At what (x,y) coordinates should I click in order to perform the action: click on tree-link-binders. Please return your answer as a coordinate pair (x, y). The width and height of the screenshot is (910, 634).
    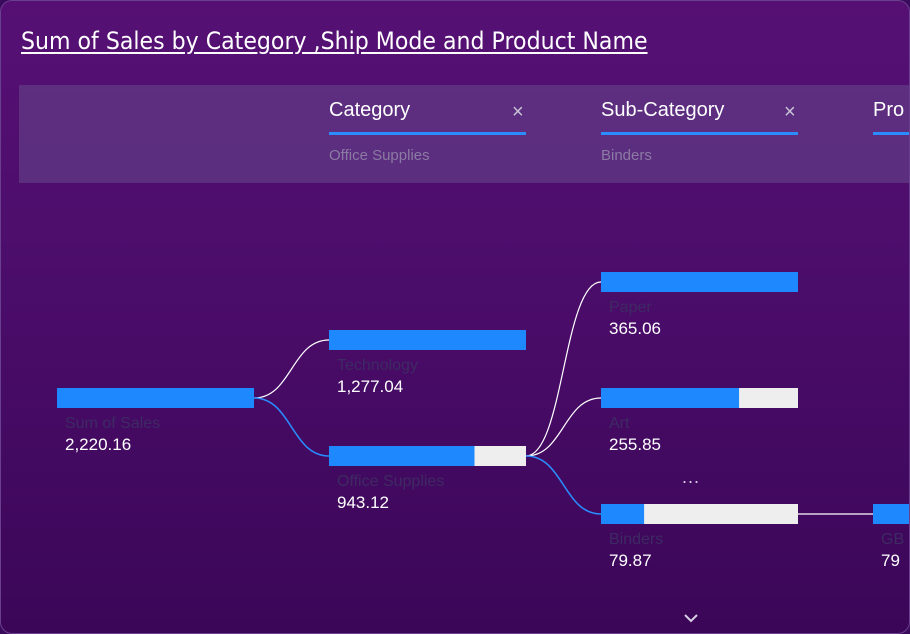
    Looking at the image, I should click on (563, 485).